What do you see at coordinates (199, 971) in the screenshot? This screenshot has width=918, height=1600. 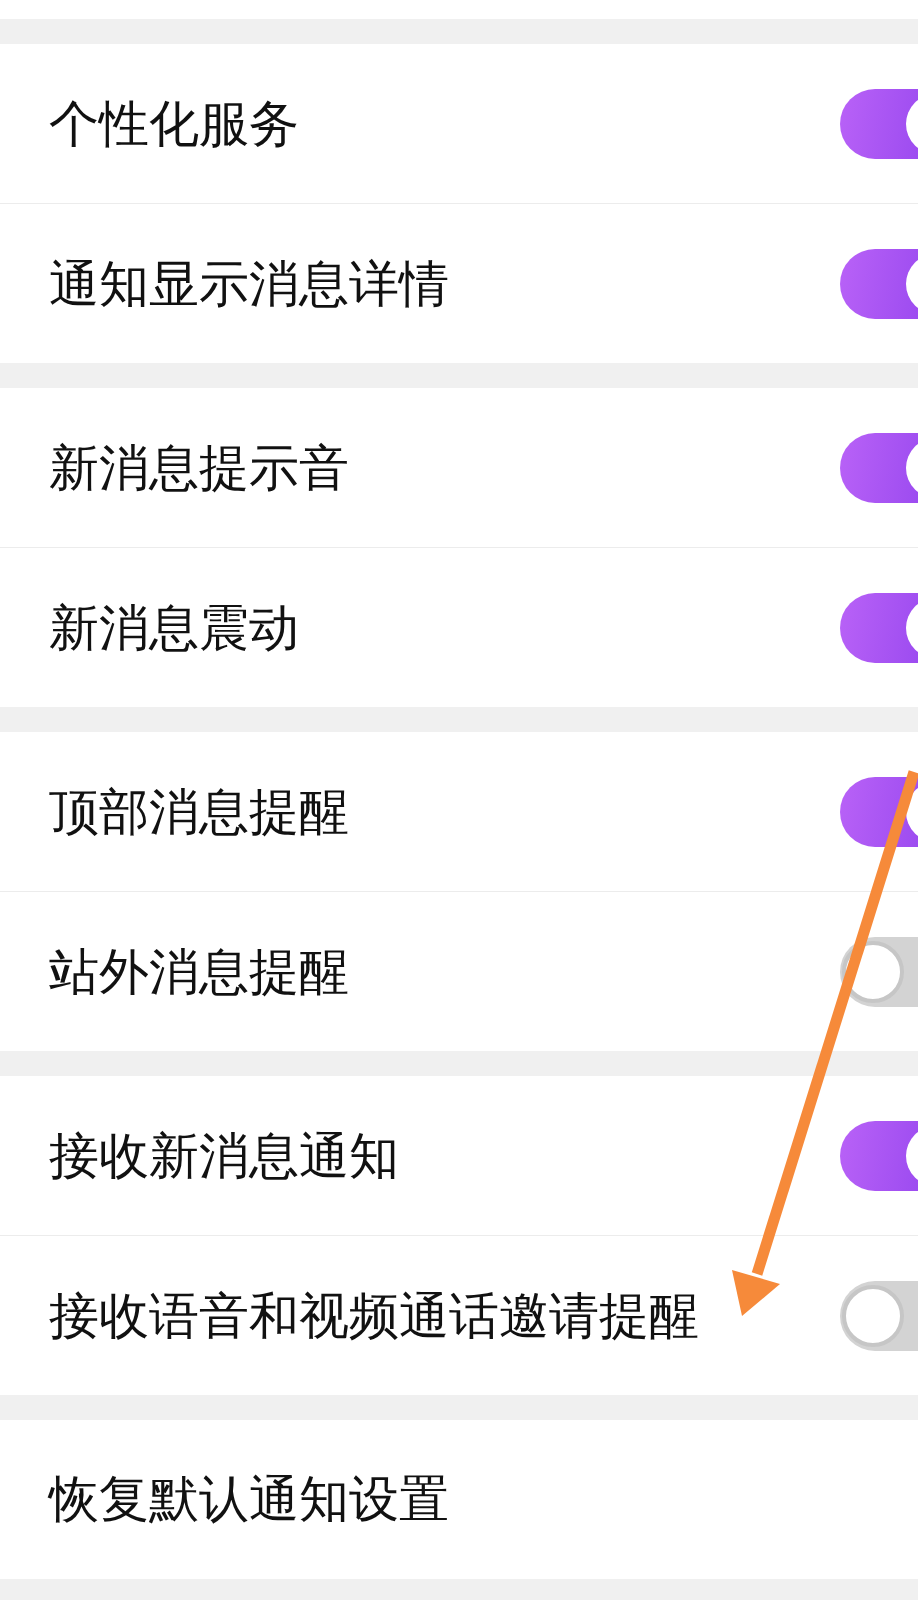 I see `setting-label: 站外消息提醒` at bounding box center [199, 971].